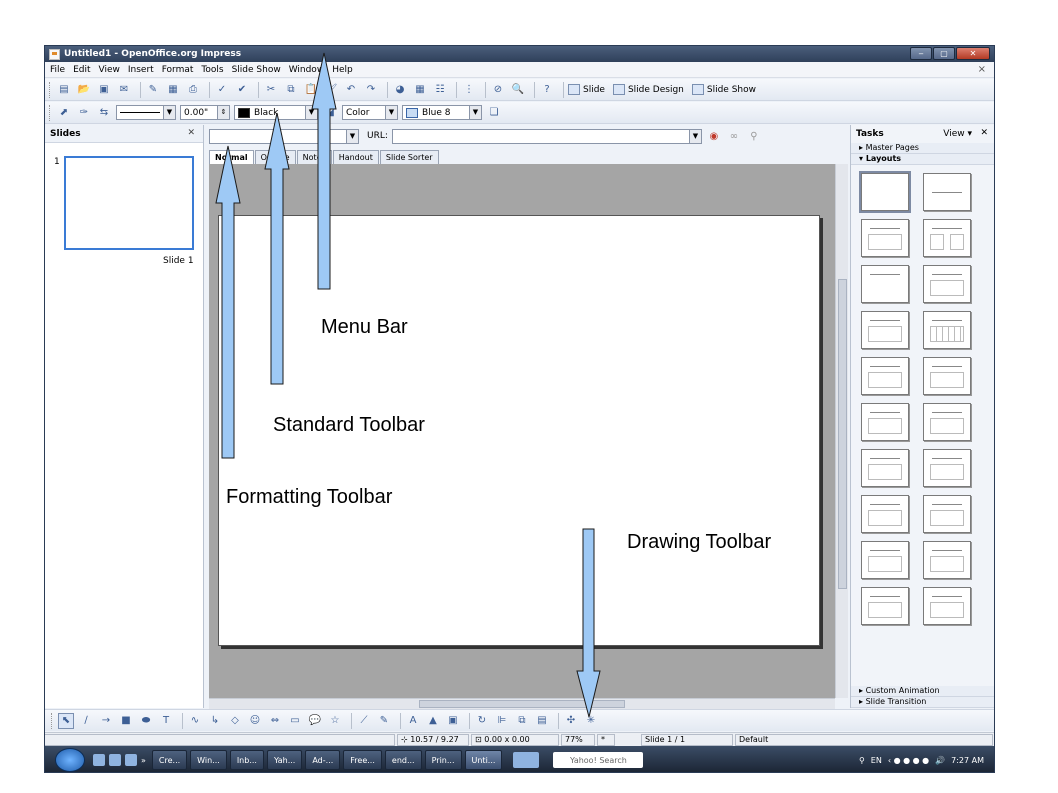  I want to click on connector-tool-icon: ↳, so click(215, 721).